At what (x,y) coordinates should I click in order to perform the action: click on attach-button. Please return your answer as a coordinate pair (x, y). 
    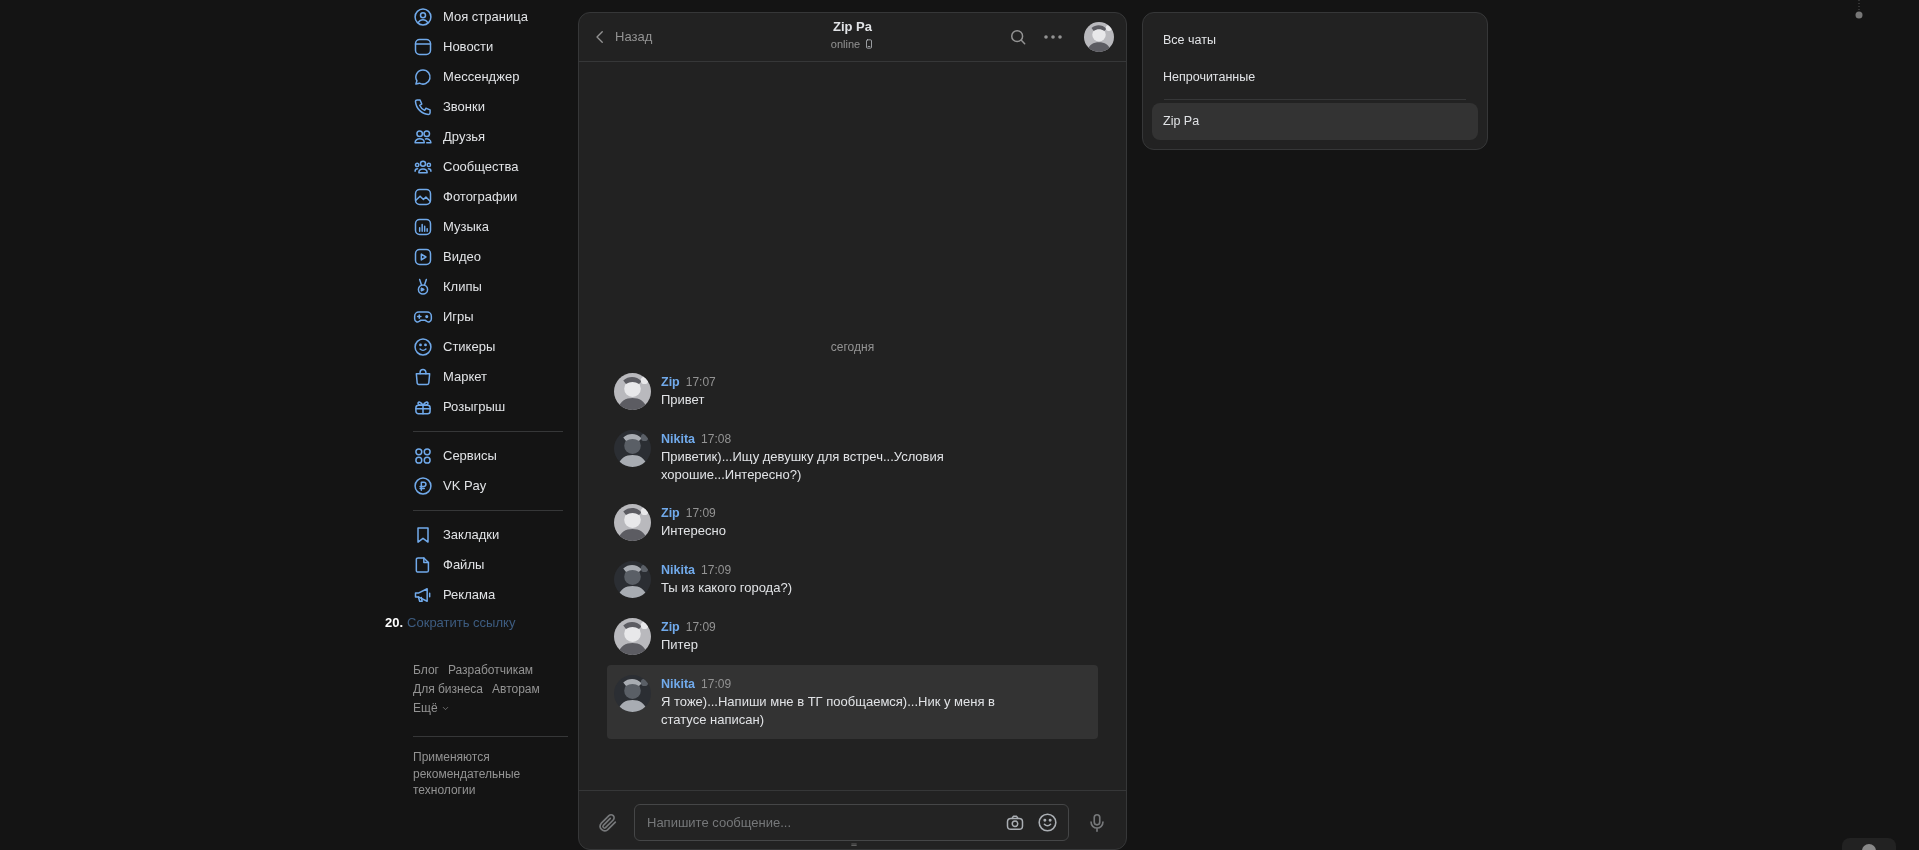
    Looking at the image, I should click on (608, 823).